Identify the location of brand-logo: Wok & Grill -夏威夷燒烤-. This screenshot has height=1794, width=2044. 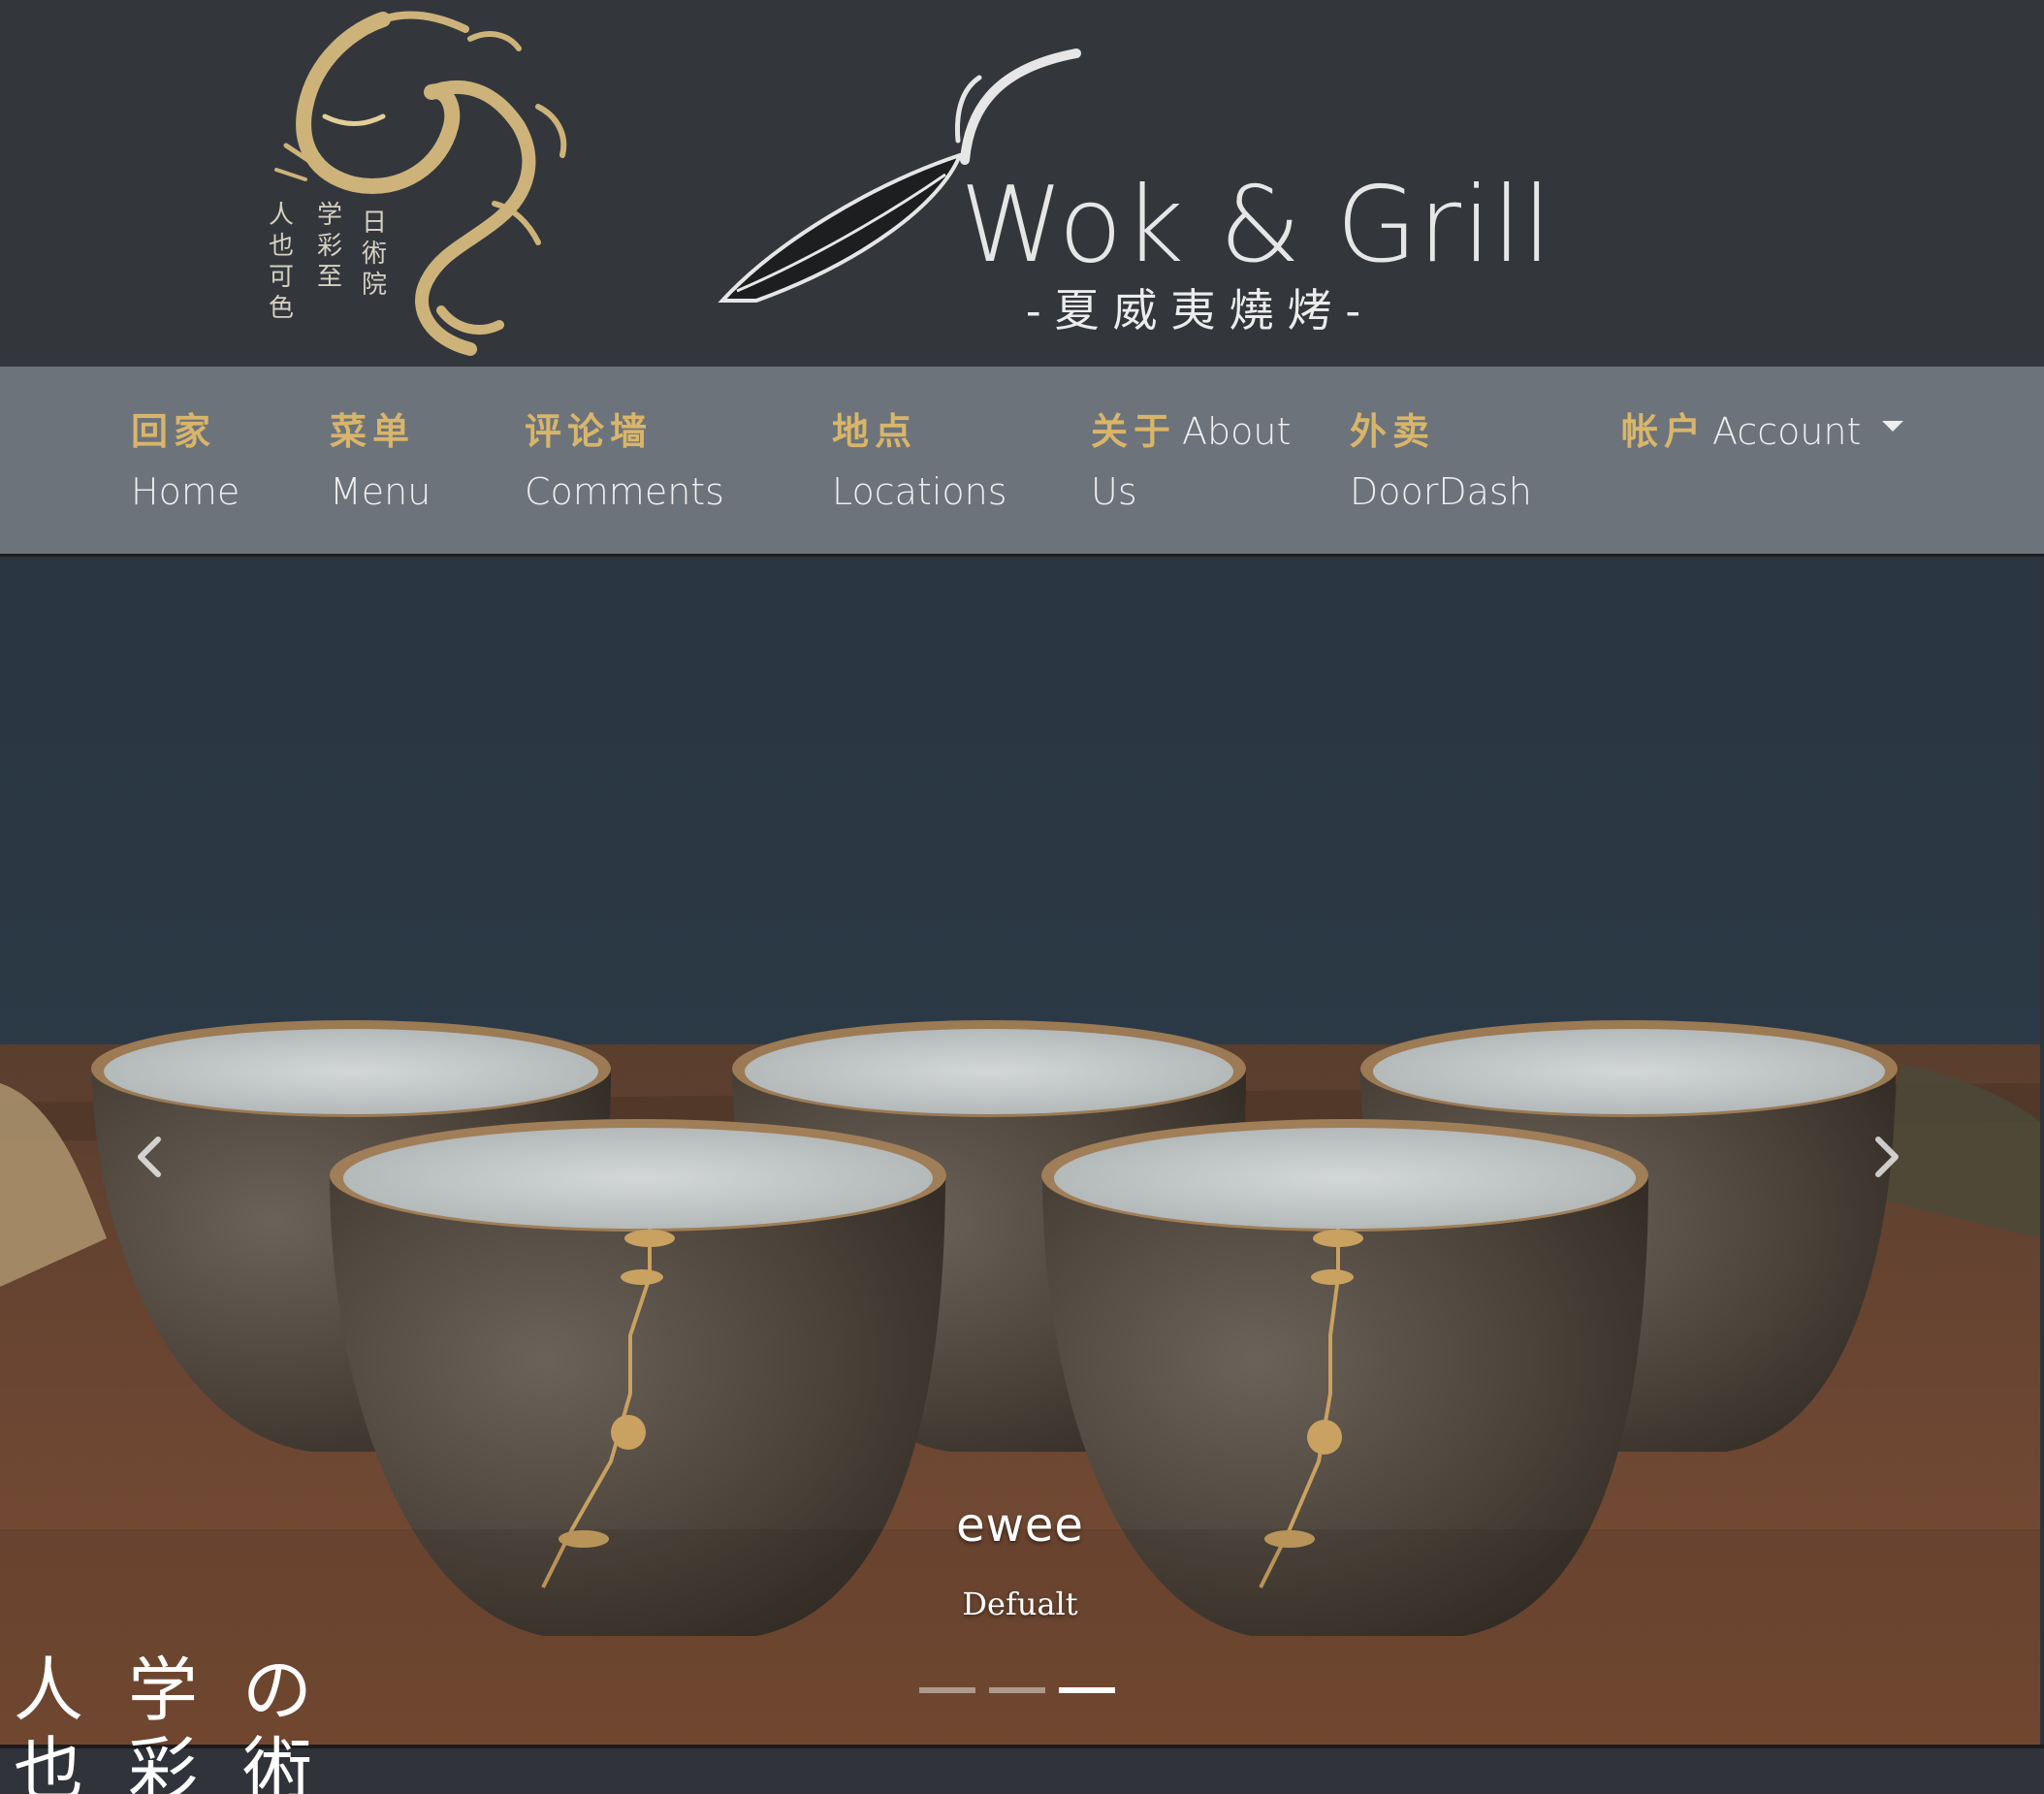
(1134, 194).